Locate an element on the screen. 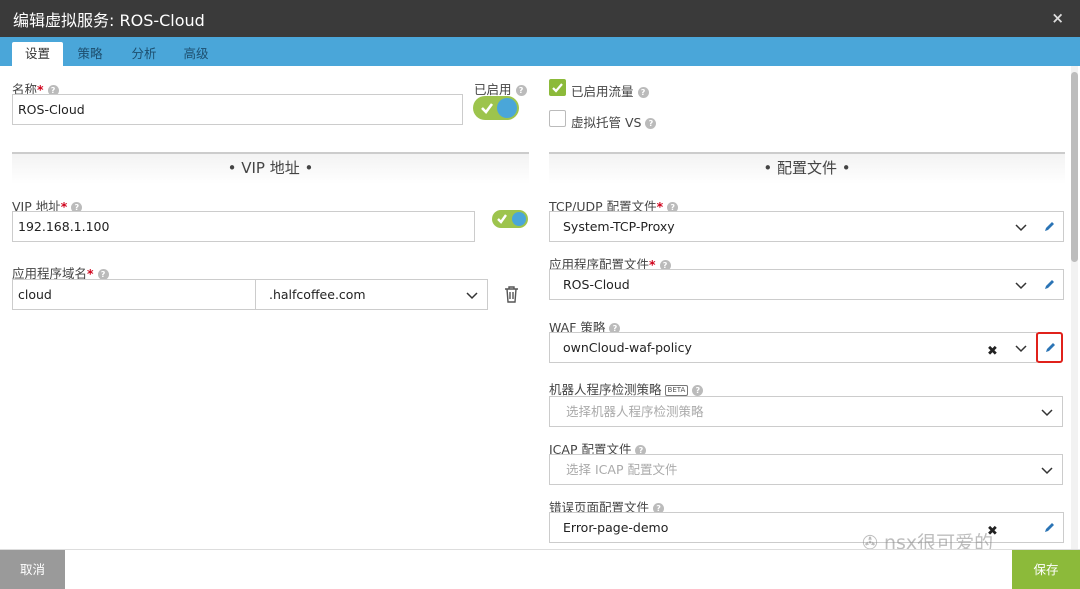 This screenshot has height=589, width=1080. edit-app-profile-button is located at coordinates (1050, 284).